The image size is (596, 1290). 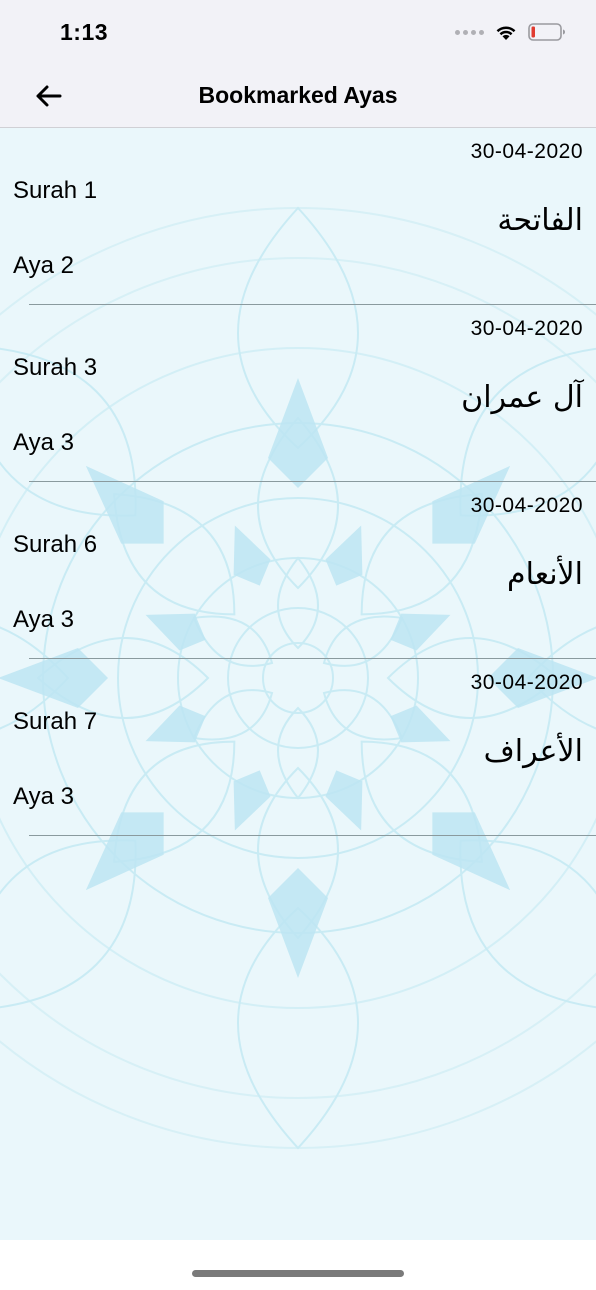 What do you see at coordinates (522, 397) in the screenshot?
I see `surah-name-arabic: آل عمران` at bounding box center [522, 397].